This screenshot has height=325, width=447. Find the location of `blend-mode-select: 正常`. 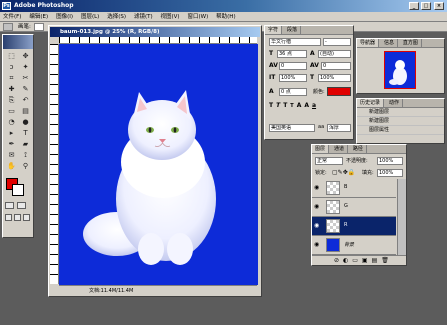

blend-mode-select: 正常 is located at coordinates (329, 161).